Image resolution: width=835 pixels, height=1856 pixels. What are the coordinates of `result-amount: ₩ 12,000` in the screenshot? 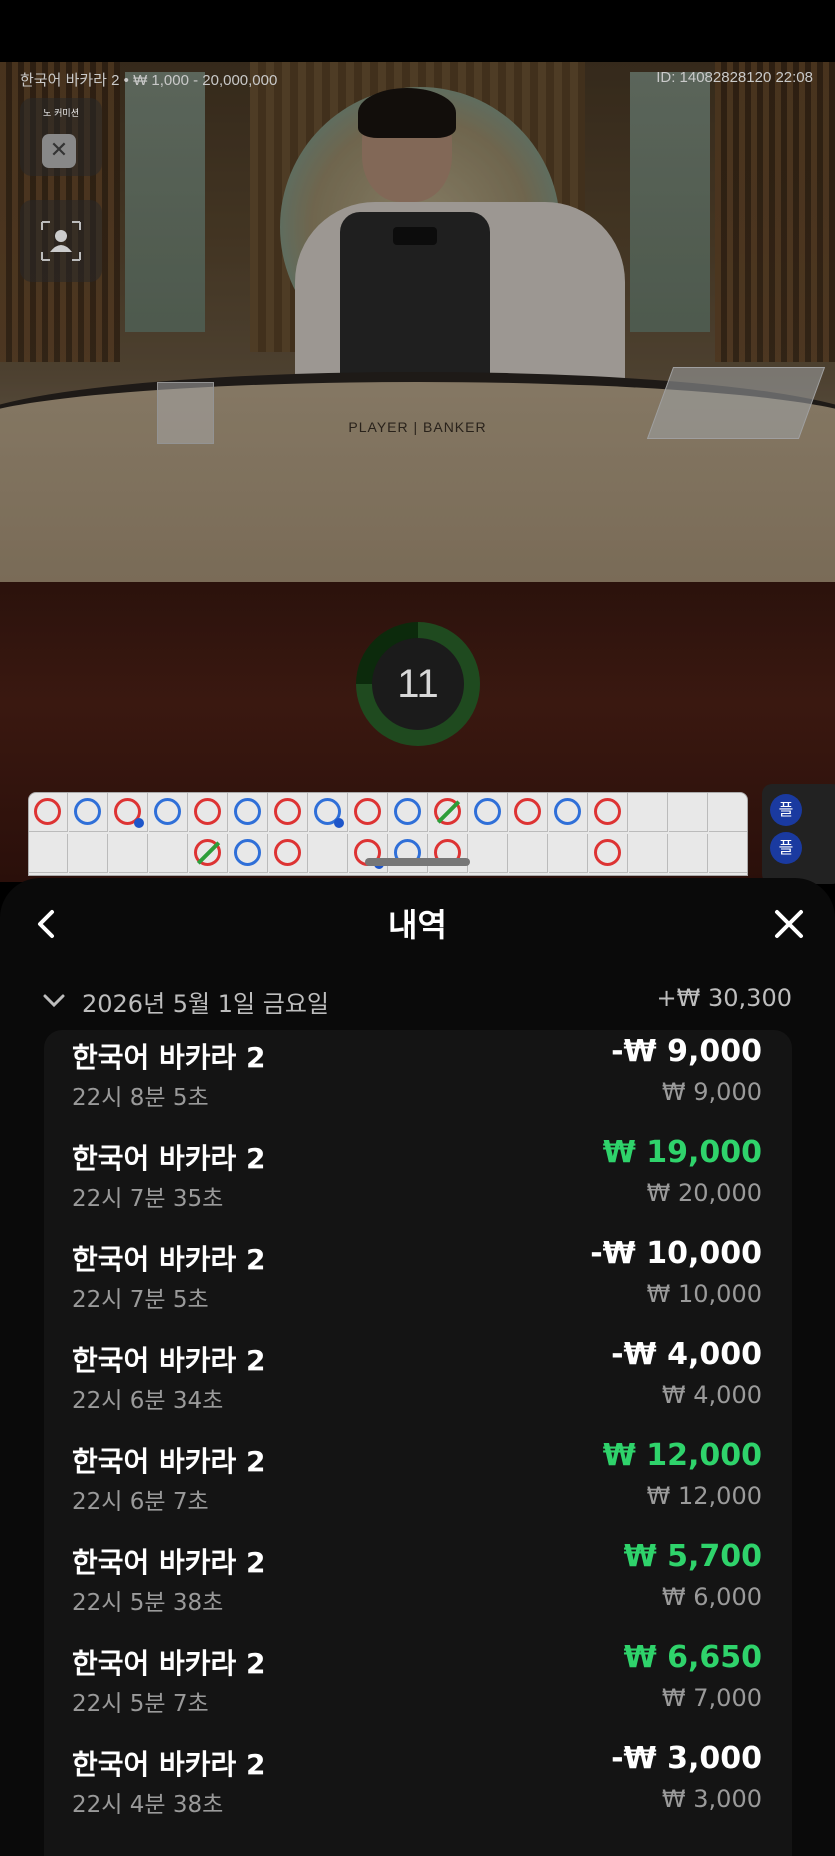 It's located at (682, 1455).